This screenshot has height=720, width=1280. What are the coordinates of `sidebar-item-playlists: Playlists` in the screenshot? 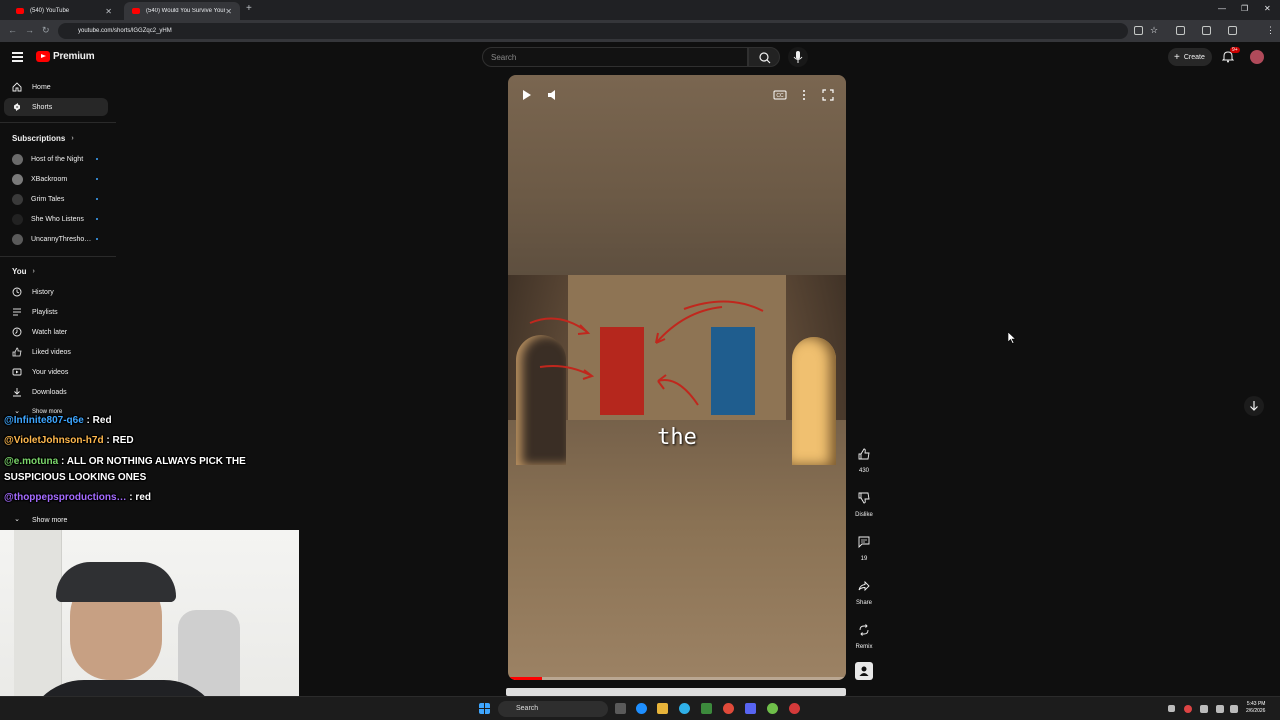 It's located at (56, 312).